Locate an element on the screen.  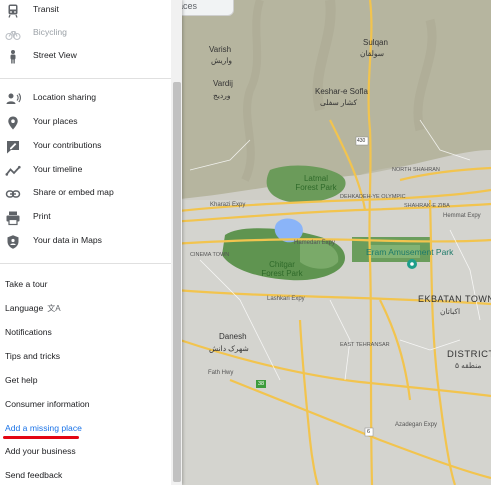
translate-icon: 文A is located at coordinates (54, 308).